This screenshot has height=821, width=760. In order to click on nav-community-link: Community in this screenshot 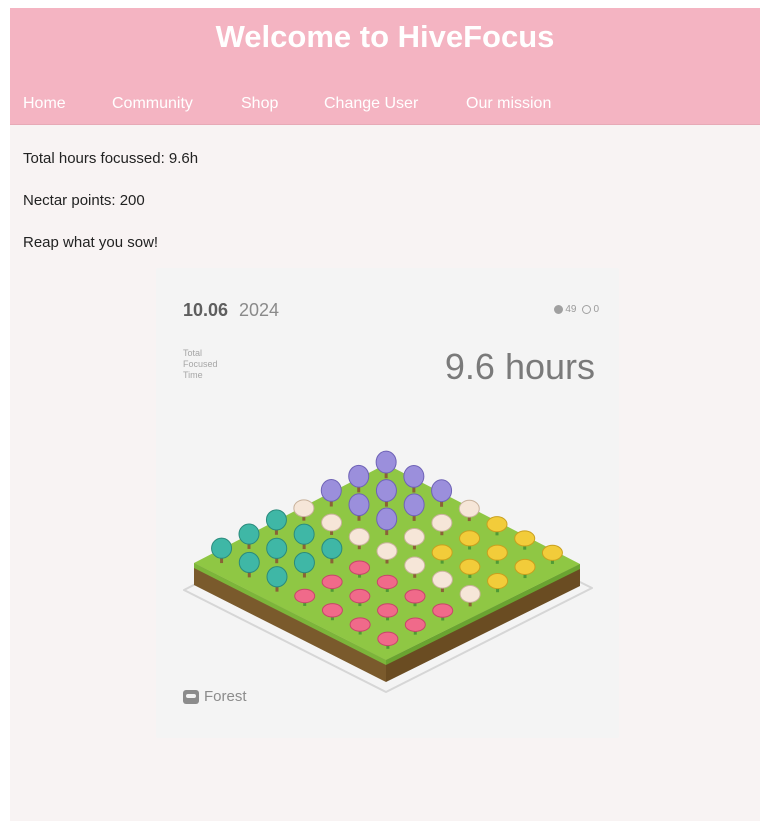, I will do `click(152, 104)`.